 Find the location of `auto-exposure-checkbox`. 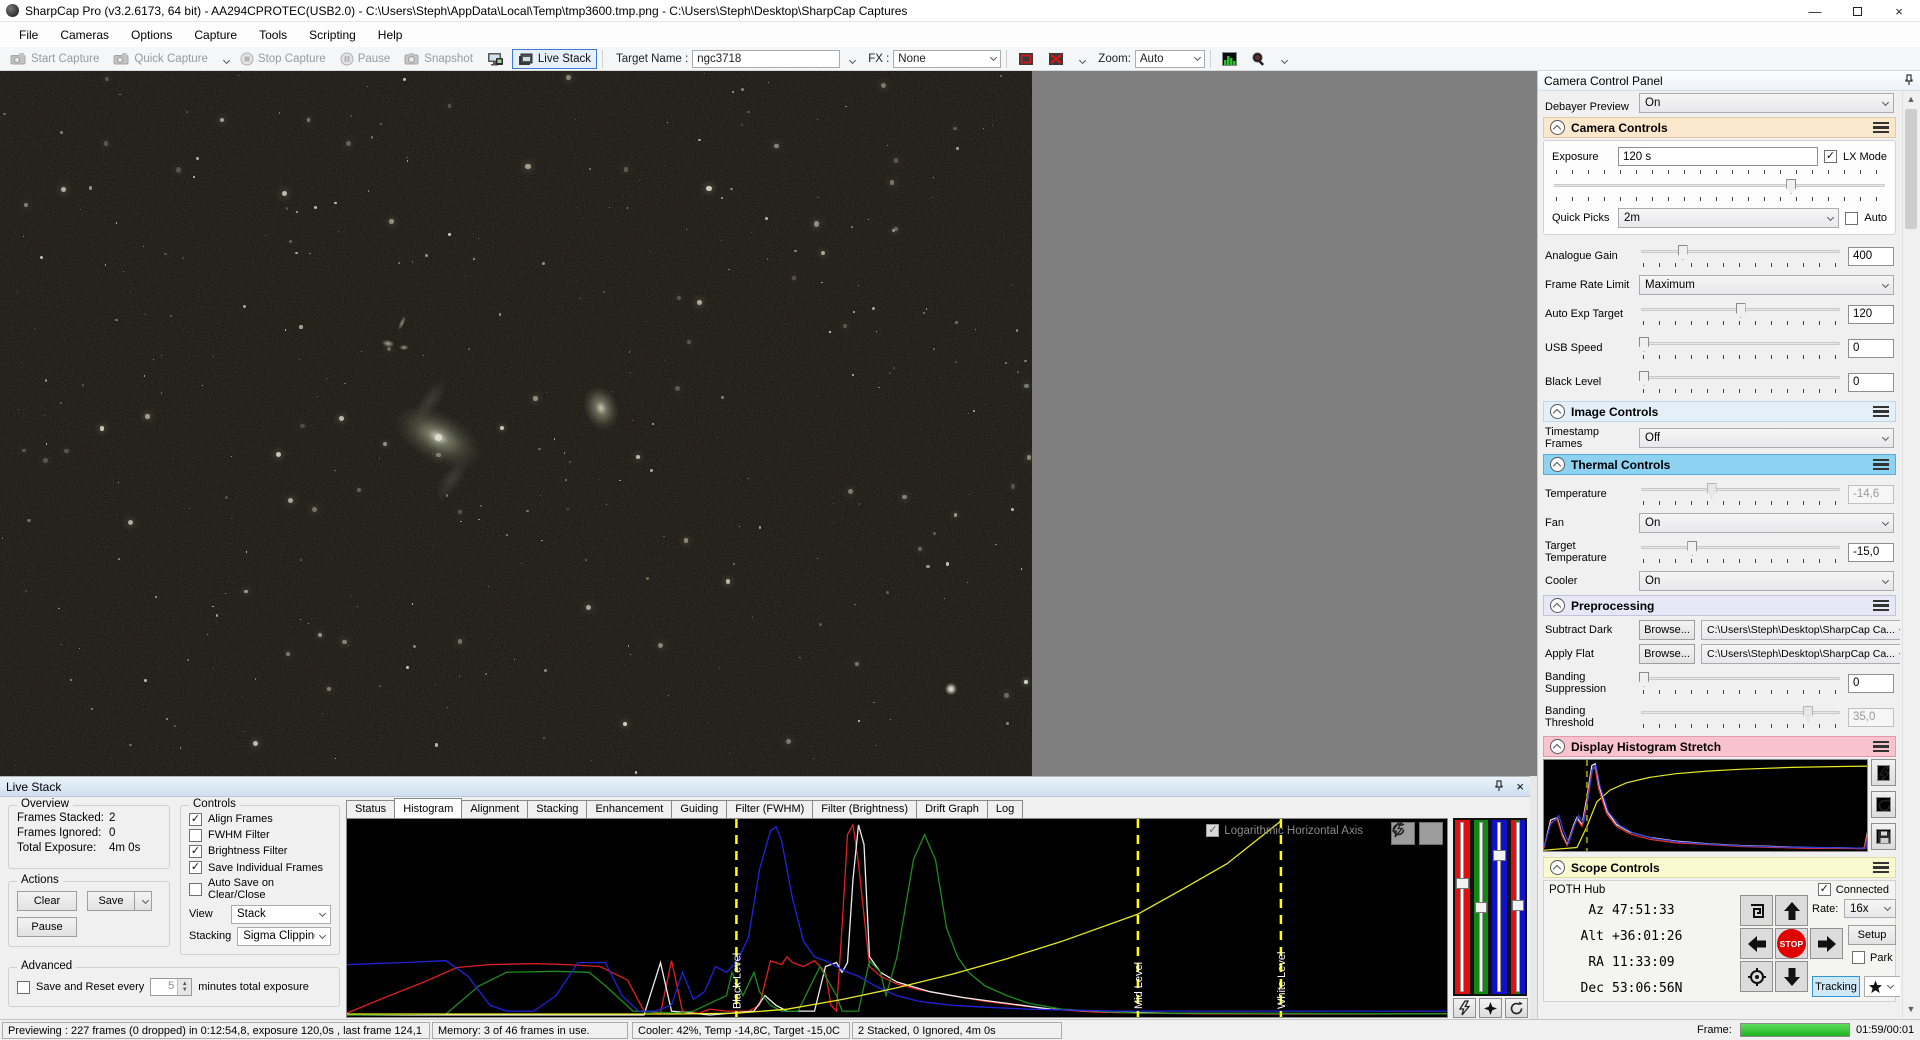

auto-exposure-checkbox is located at coordinates (1852, 218).